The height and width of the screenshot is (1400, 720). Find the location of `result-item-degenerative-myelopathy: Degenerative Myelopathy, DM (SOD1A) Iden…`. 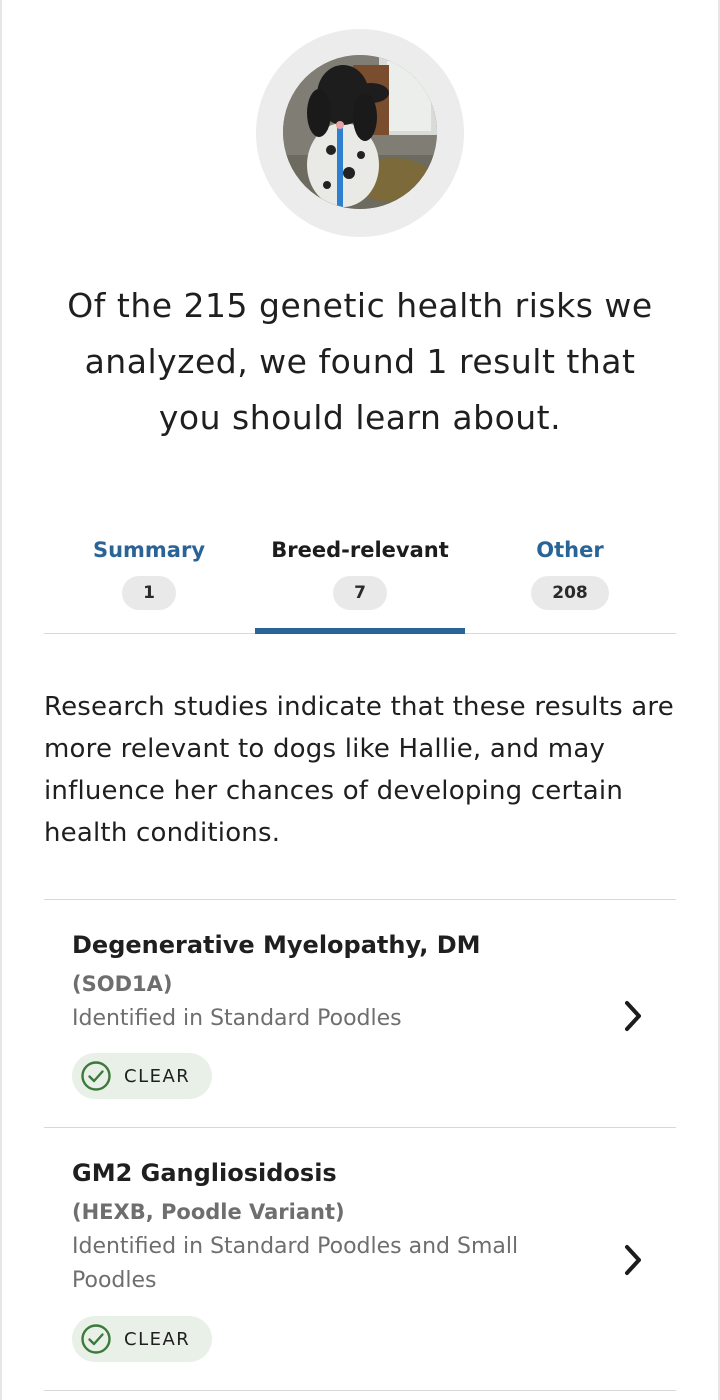

result-item-degenerative-myelopathy: Degenerative Myelopathy, DM (SOD1A) Iden… is located at coordinates (360, 1013).